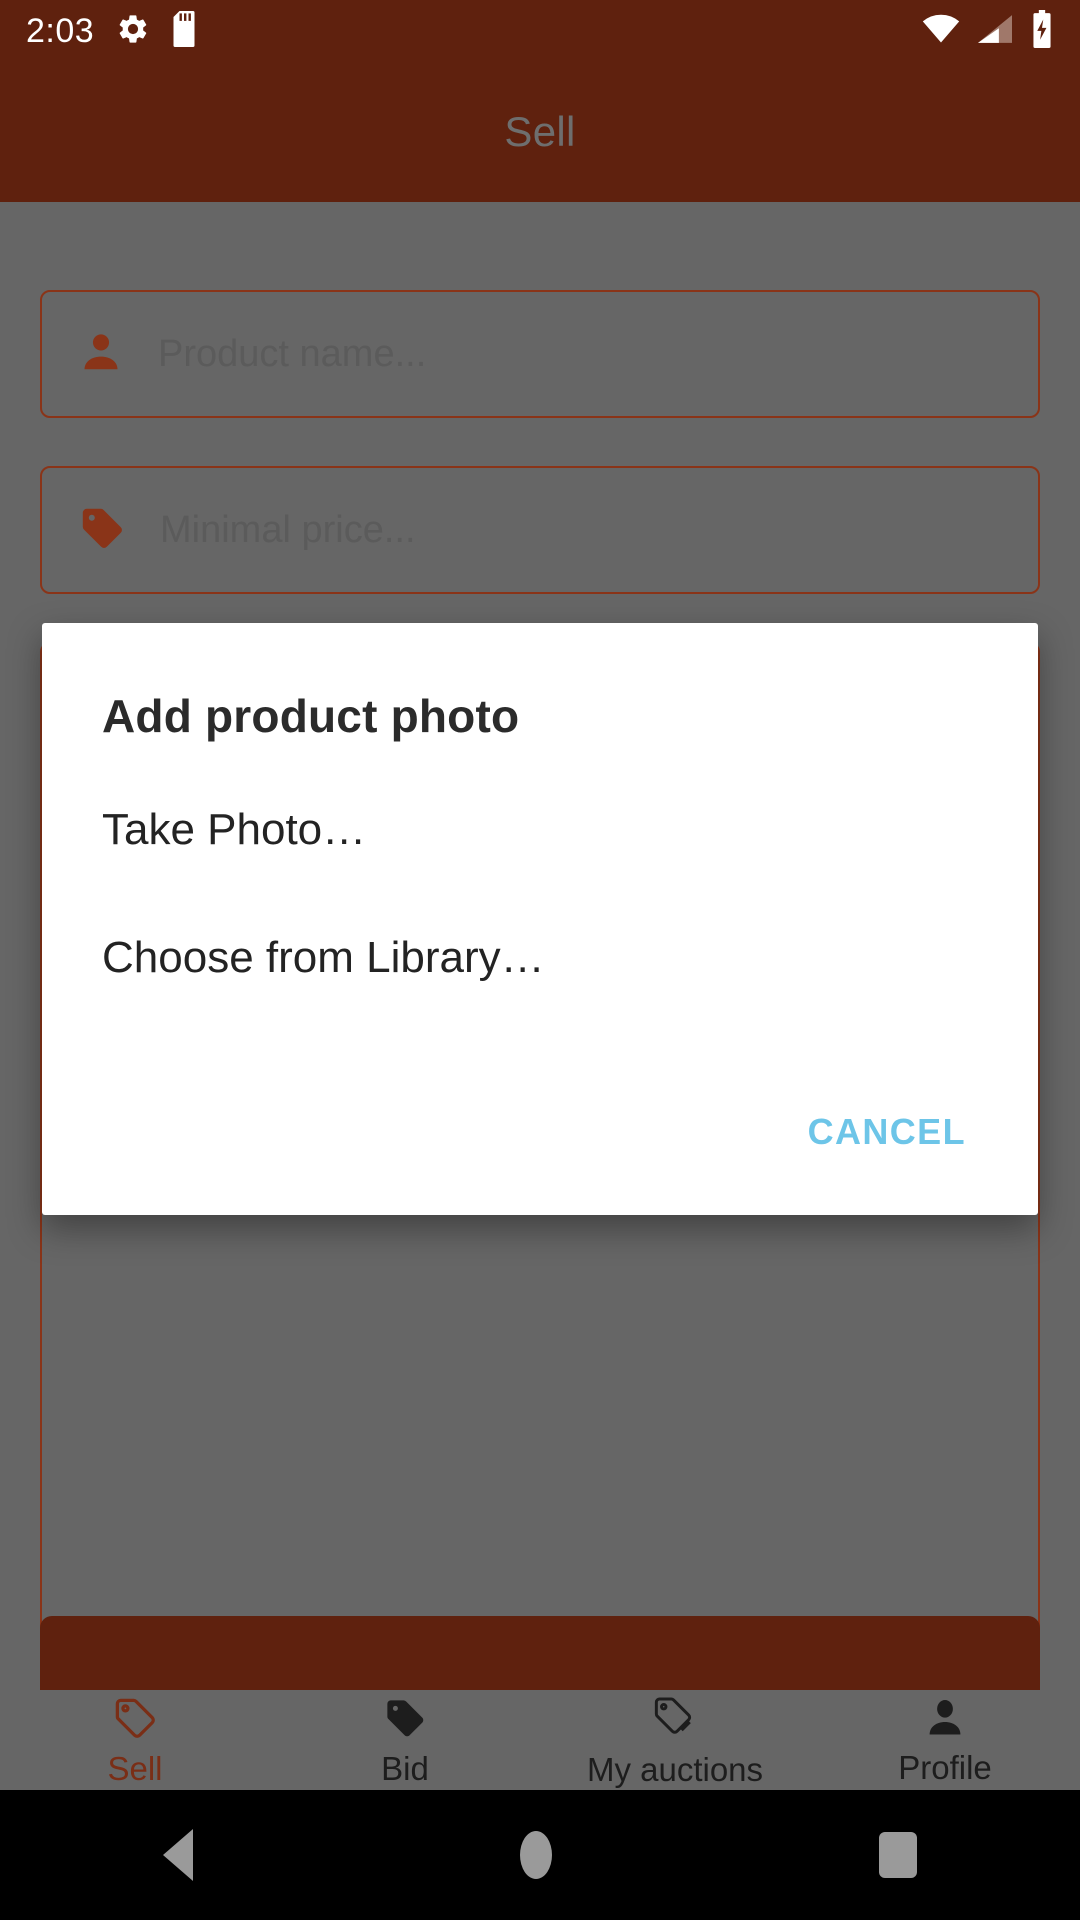 The width and height of the screenshot is (1080, 1920). I want to click on dialog-actions: CANCEL, so click(887, 1132).